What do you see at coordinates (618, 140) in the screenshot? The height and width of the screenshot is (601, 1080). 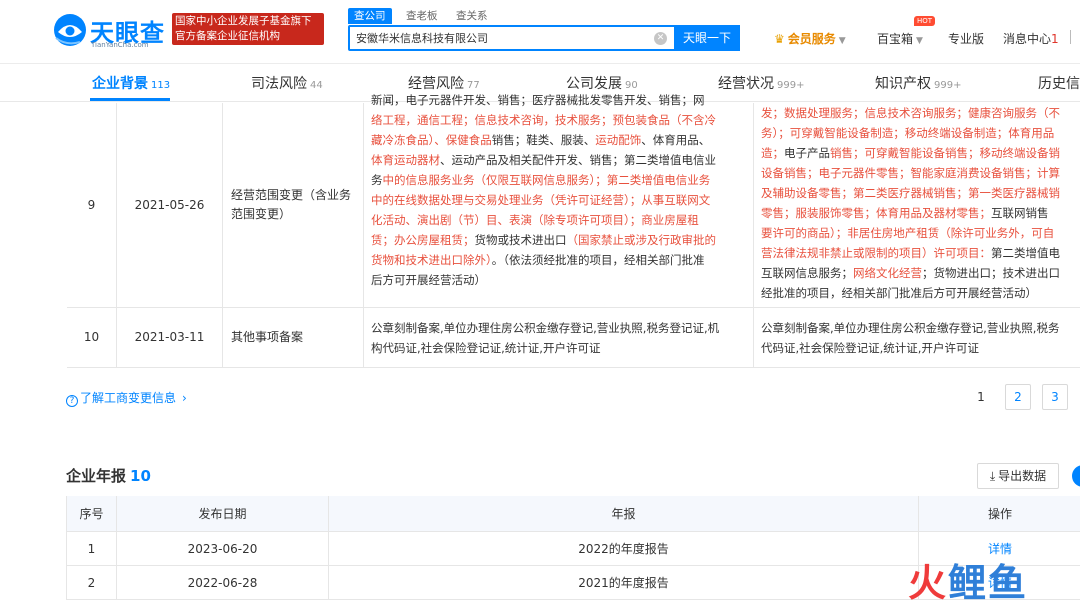 I see `highlighted-change-text: 运动配饰` at bounding box center [618, 140].